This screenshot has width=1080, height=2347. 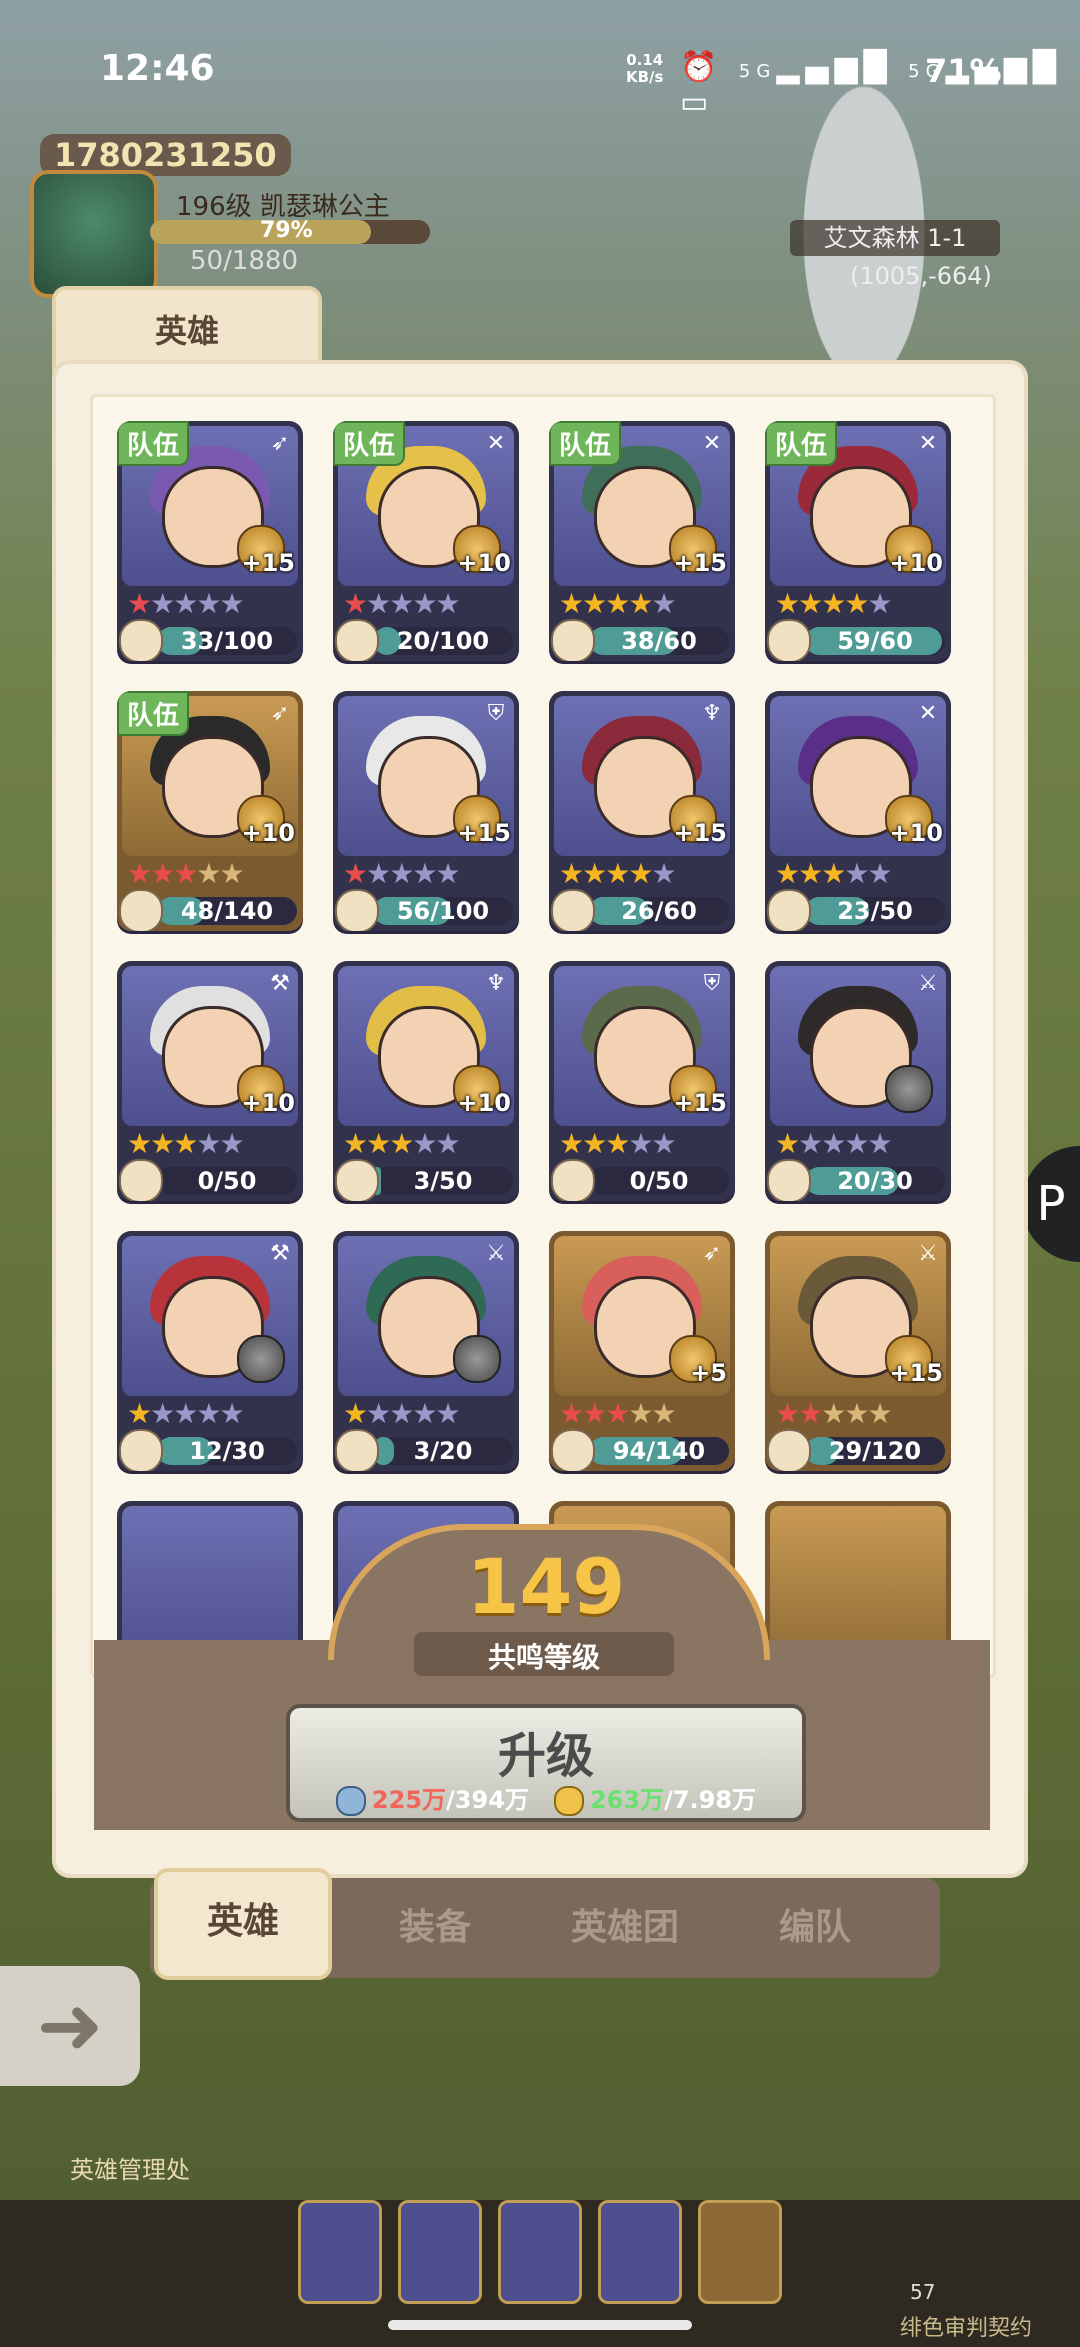 I want to click on hero-card: ⚒ +10 ★★★★★ 0/50, so click(x=210, y=1081).